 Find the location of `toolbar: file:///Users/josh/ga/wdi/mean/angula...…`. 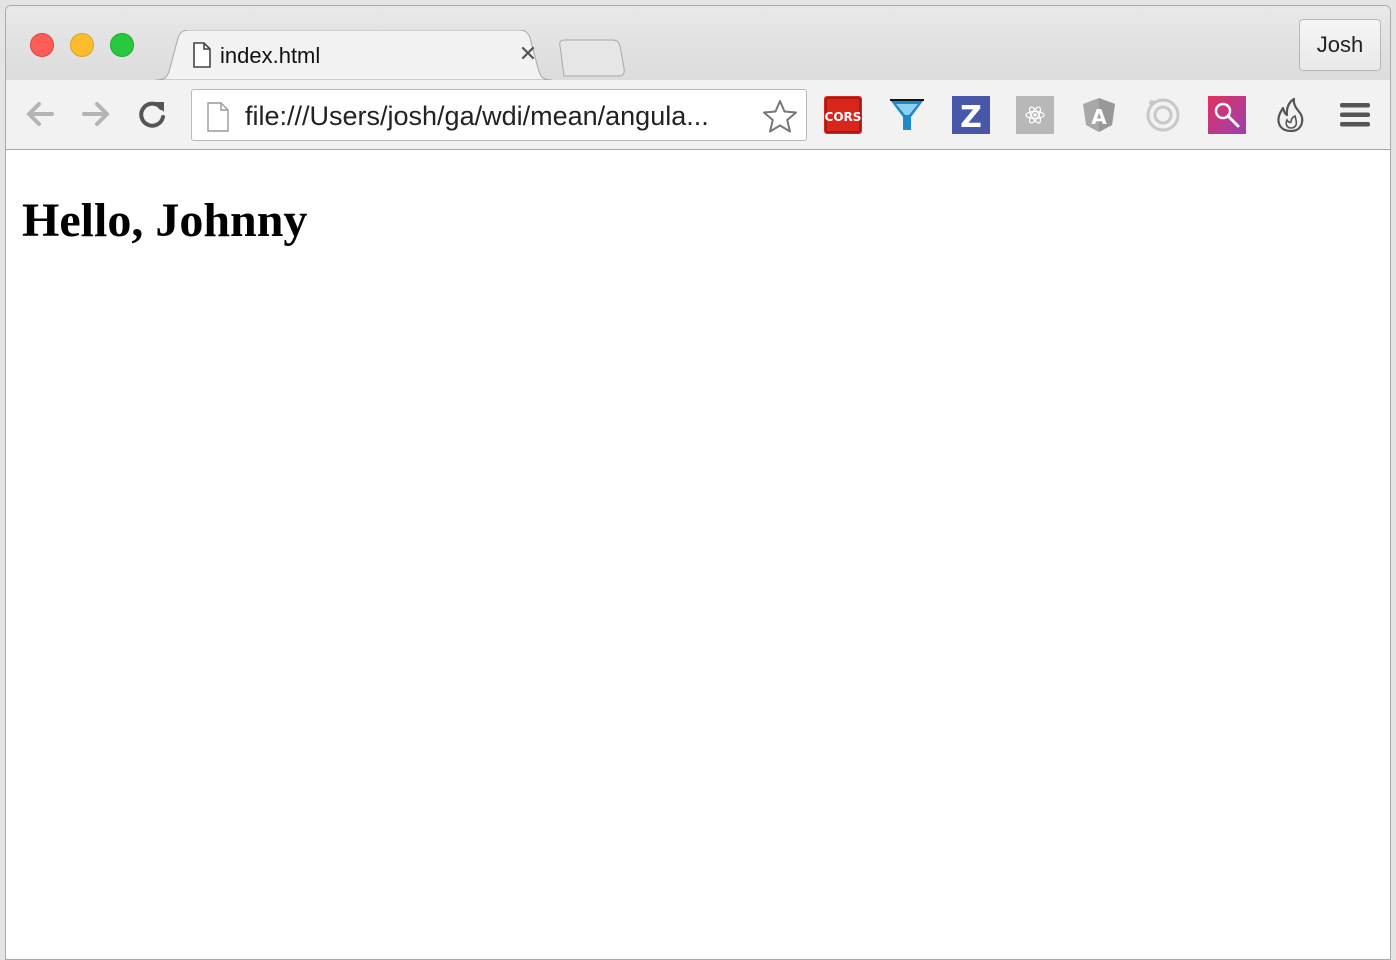

toolbar: file:///Users/josh/ga/wdi/mean/angula...… is located at coordinates (698, 115).